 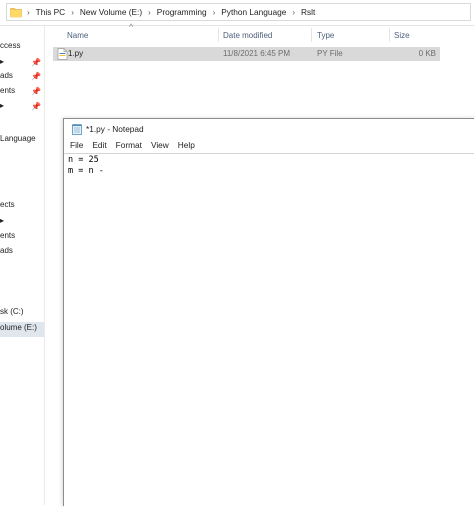 What do you see at coordinates (111, 12) in the screenshot?
I see `breadcrumb-new-volume: New Volume (E:)` at bounding box center [111, 12].